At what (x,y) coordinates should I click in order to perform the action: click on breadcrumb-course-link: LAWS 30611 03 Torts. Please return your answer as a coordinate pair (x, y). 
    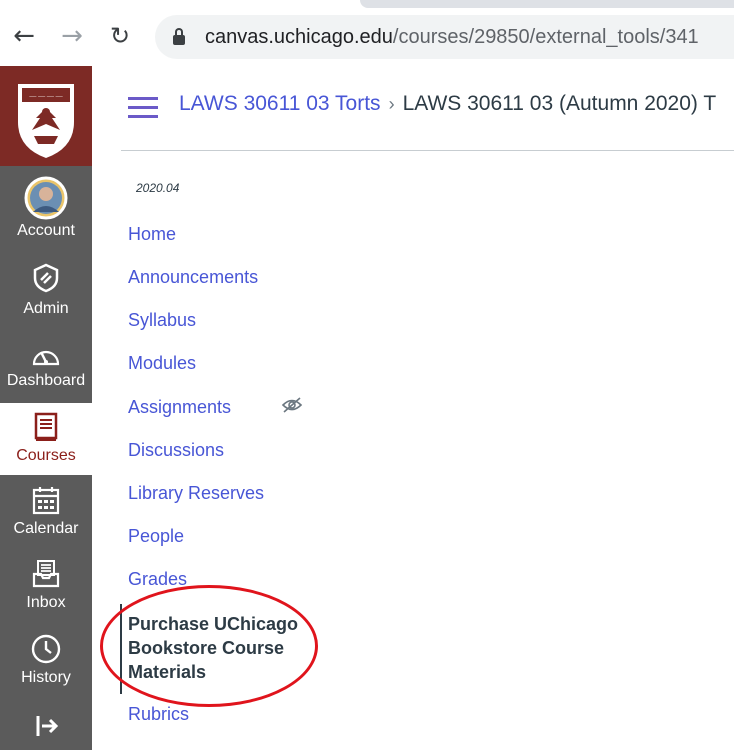
    Looking at the image, I should click on (280, 103).